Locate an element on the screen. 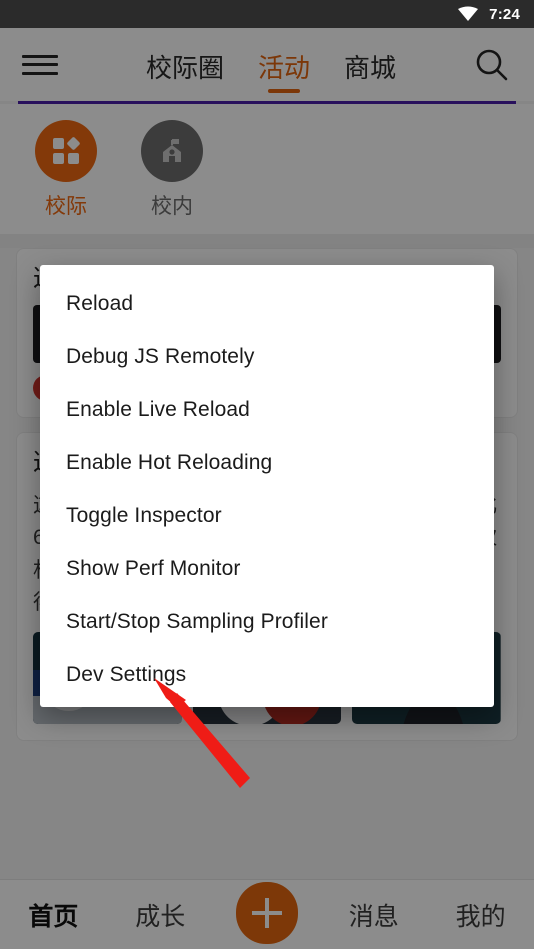 Image resolution: width=534 pixels, height=949 pixels. dev-menu-item-debug-js-remotely: Debug JS Remotely is located at coordinates (267, 356).